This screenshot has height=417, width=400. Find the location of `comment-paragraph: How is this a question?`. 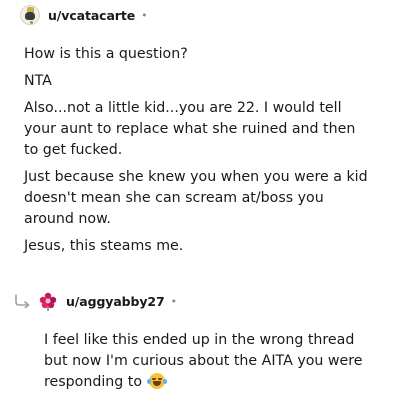

comment-paragraph: How is this a question? is located at coordinates (106, 54).